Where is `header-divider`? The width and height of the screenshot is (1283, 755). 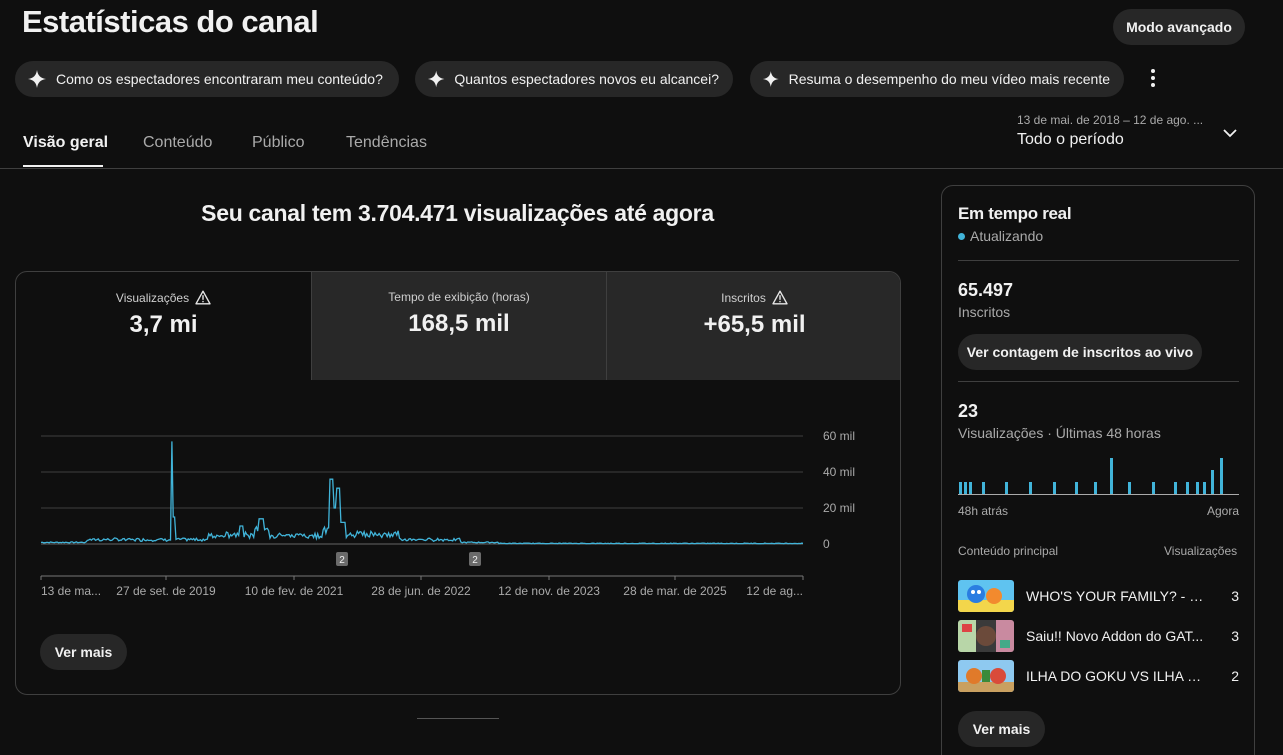
header-divider is located at coordinates (641, 168).